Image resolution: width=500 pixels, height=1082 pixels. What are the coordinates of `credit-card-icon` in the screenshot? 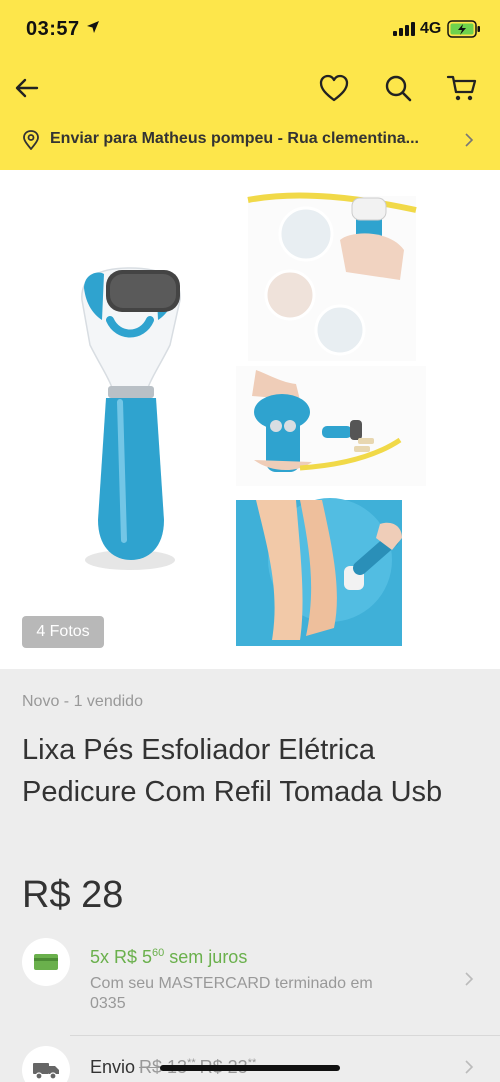 It's located at (46, 962).